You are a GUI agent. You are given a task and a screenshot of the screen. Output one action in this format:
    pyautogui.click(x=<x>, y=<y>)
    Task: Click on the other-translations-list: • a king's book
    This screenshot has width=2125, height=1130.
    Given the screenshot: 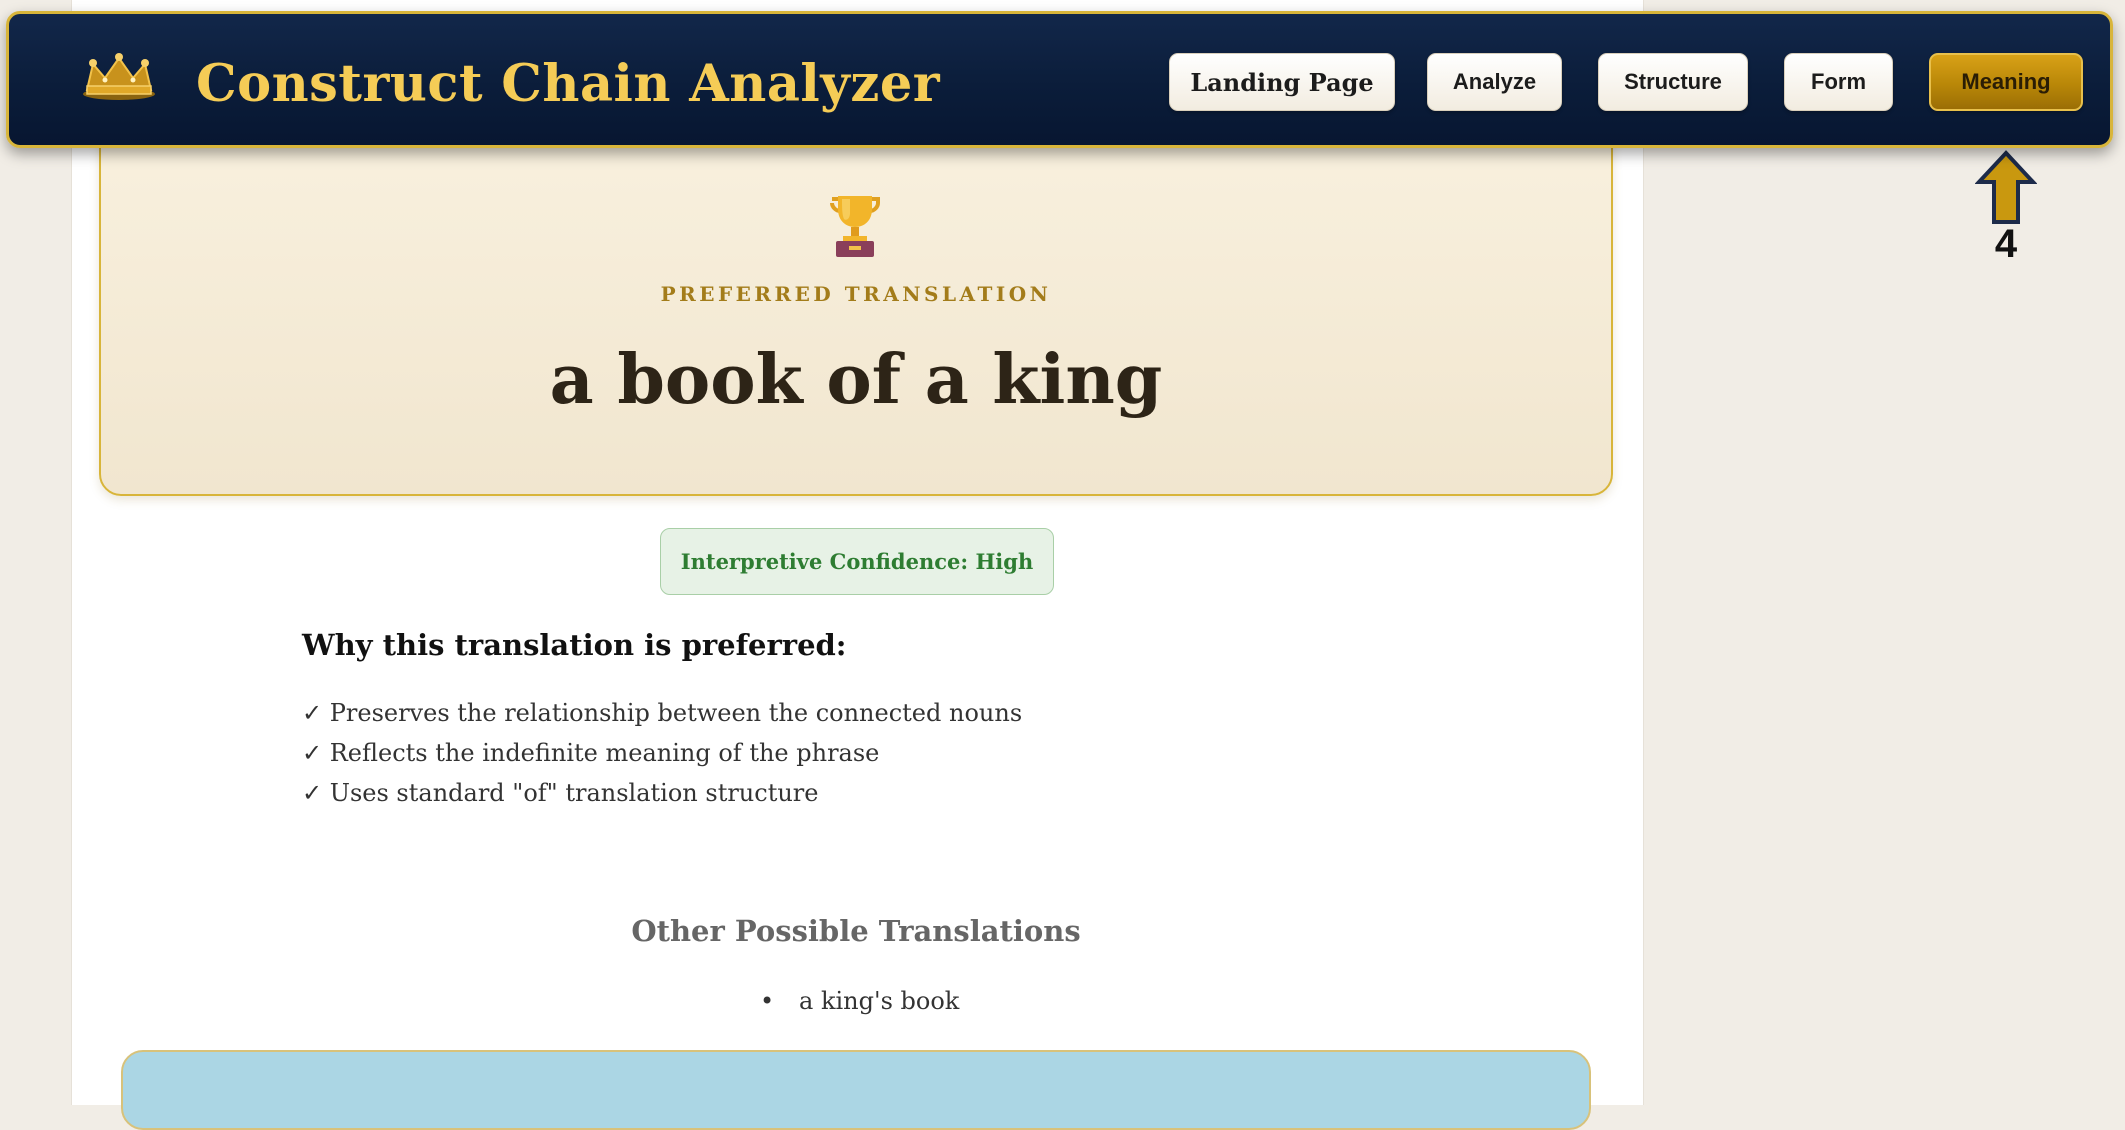 What is the action you would take?
    pyautogui.click(x=859, y=1001)
    